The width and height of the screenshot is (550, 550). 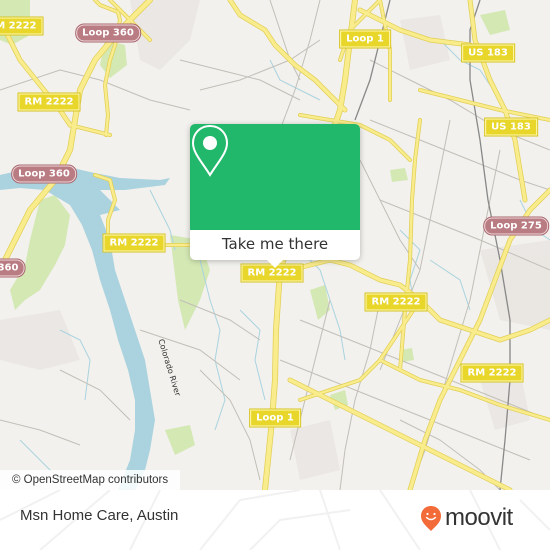 I want to click on popup-pointer, so click(x=275, y=263).